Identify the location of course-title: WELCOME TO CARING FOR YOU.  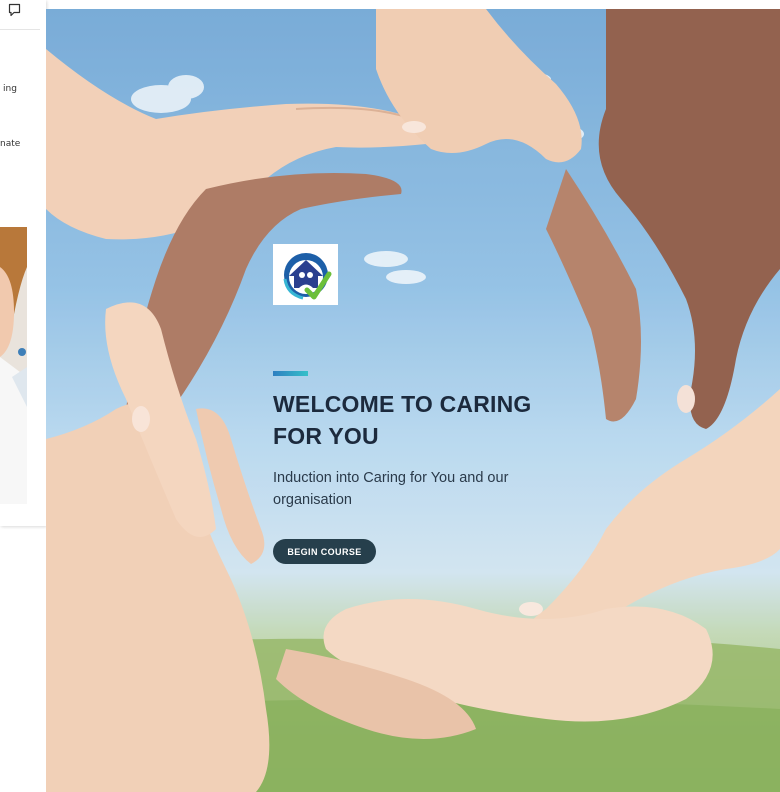
(402, 420).